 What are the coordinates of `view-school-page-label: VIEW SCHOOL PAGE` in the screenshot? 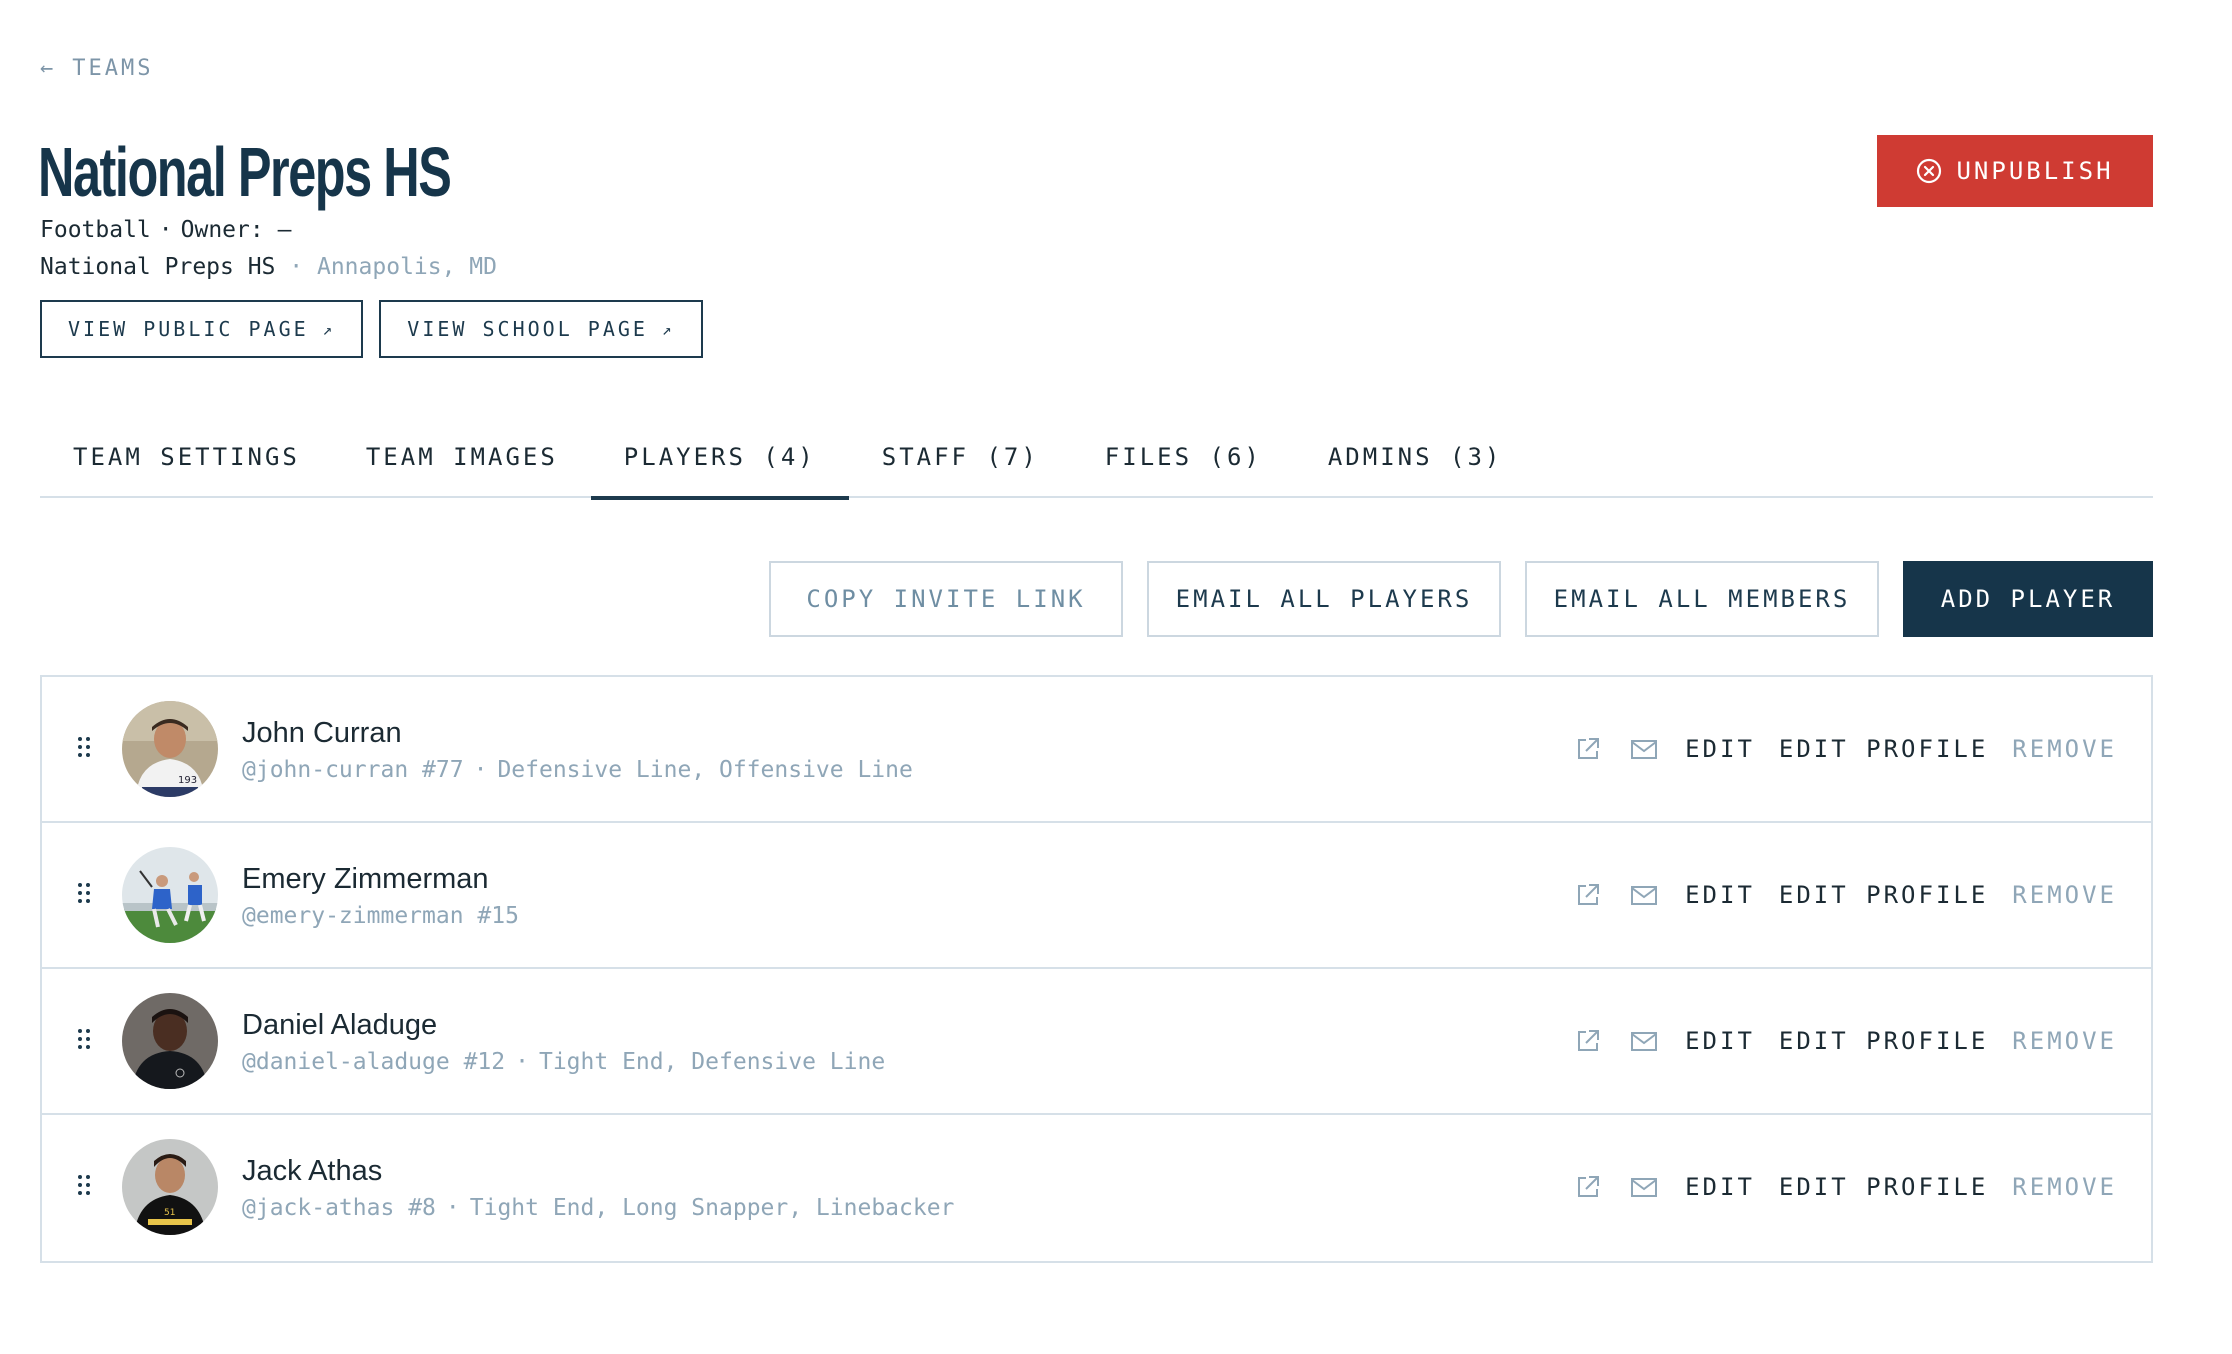 It's located at (527, 329).